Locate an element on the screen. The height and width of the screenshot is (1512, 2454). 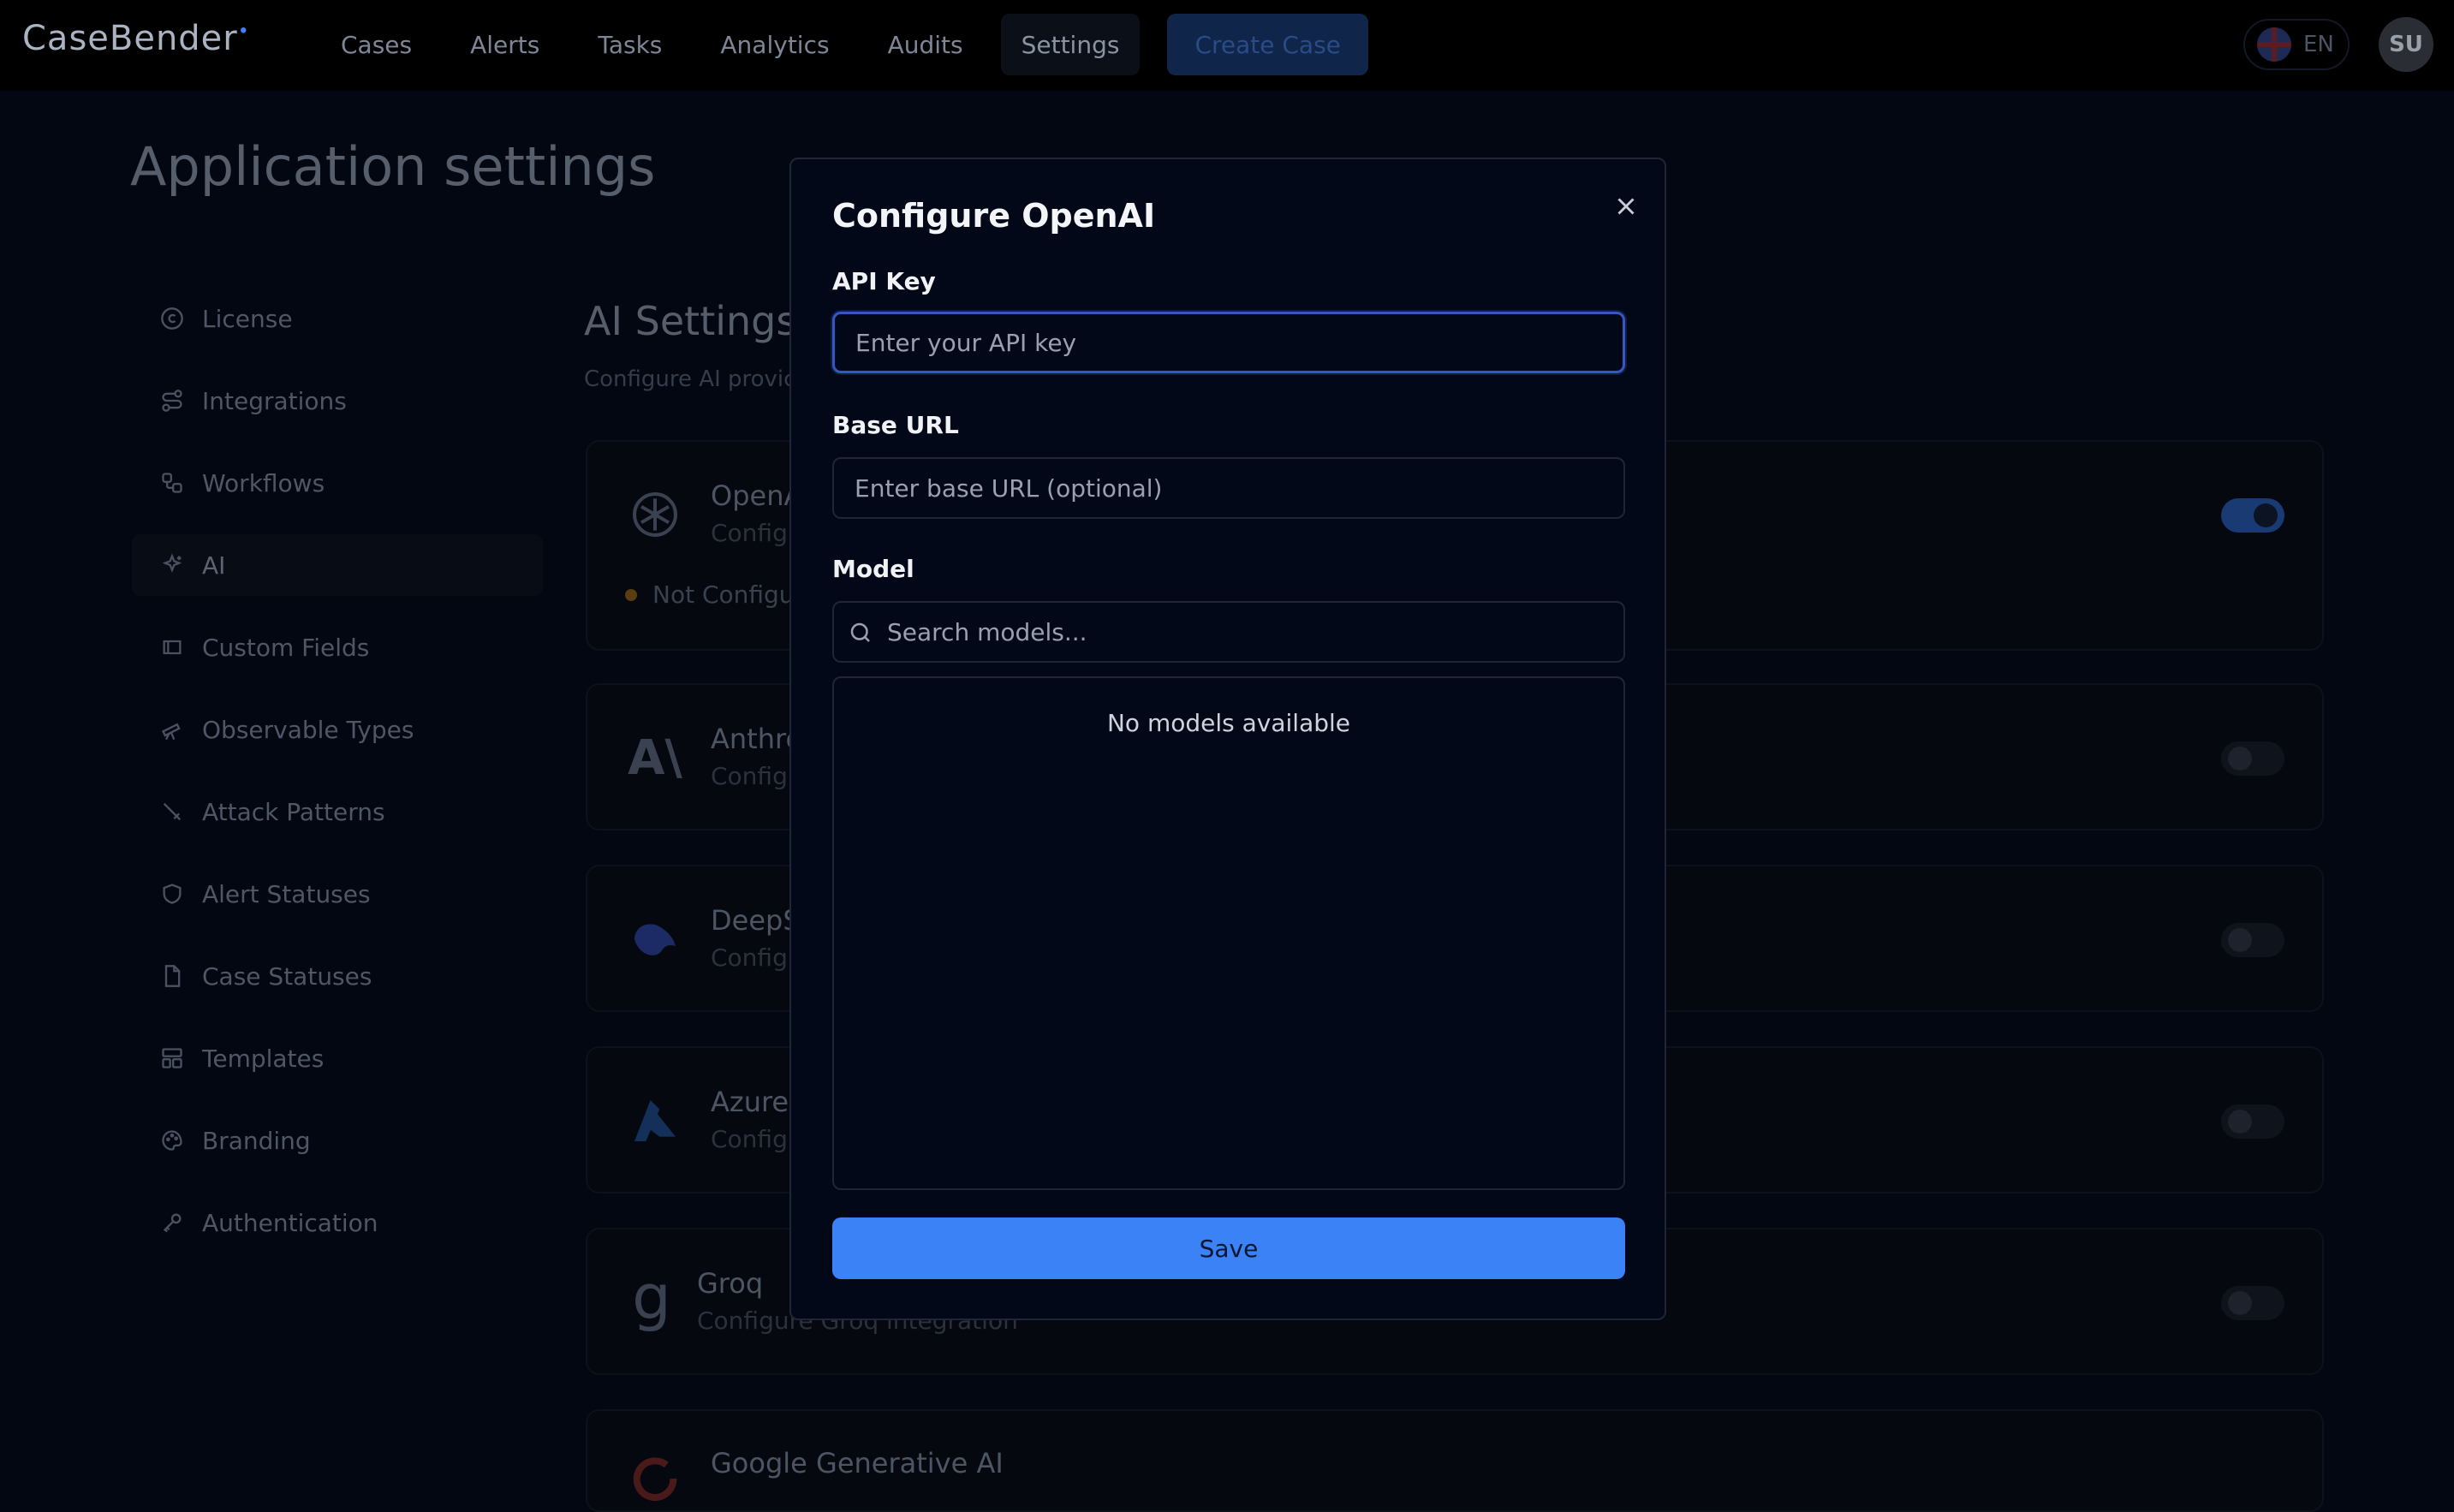
base-url-input is located at coordinates (1228, 488).